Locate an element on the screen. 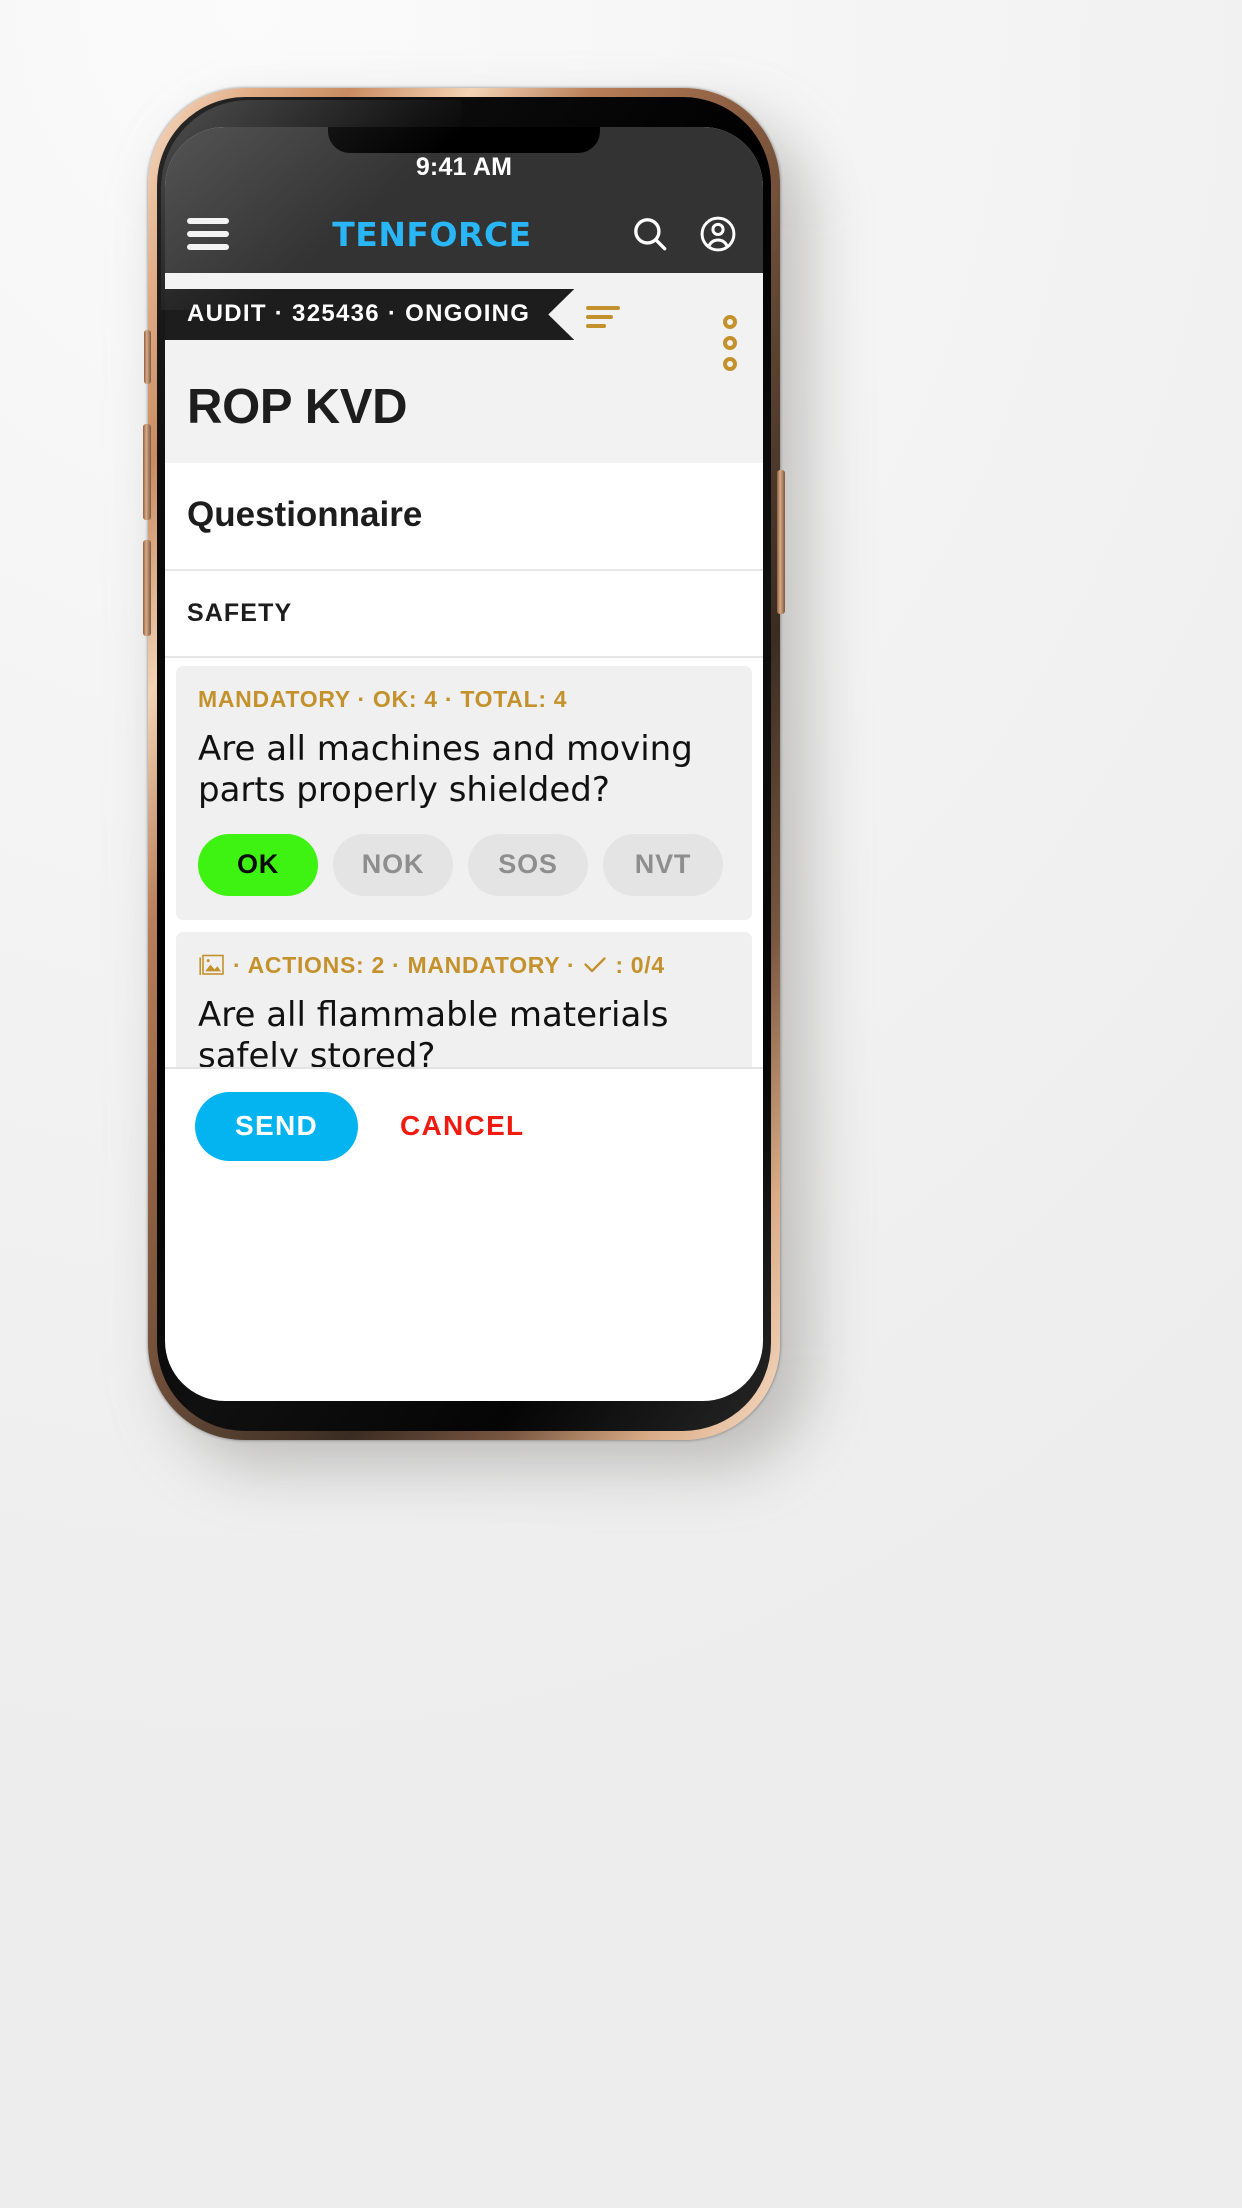  question-meta: · ACTIONS: 2 · MANDATORY · : 0/4 is located at coordinates (464, 965).